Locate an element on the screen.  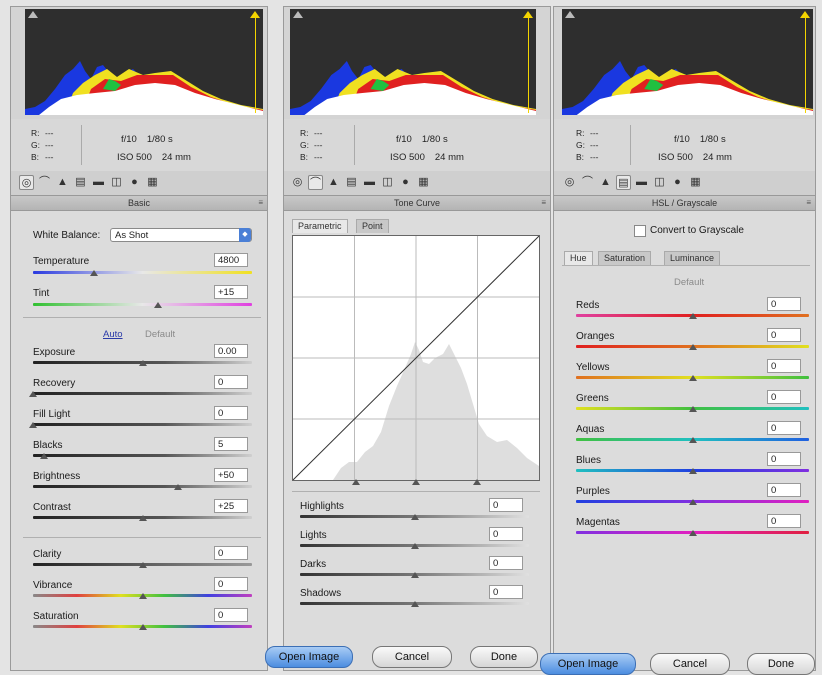
tint-slider is located at coordinates (142, 304).